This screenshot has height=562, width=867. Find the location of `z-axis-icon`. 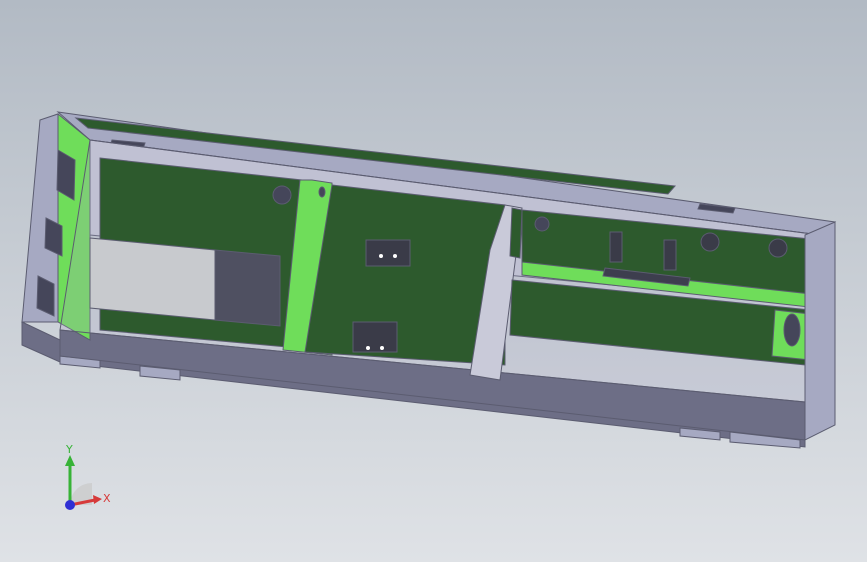

z-axis-icon is located at coordinates (70, 505).